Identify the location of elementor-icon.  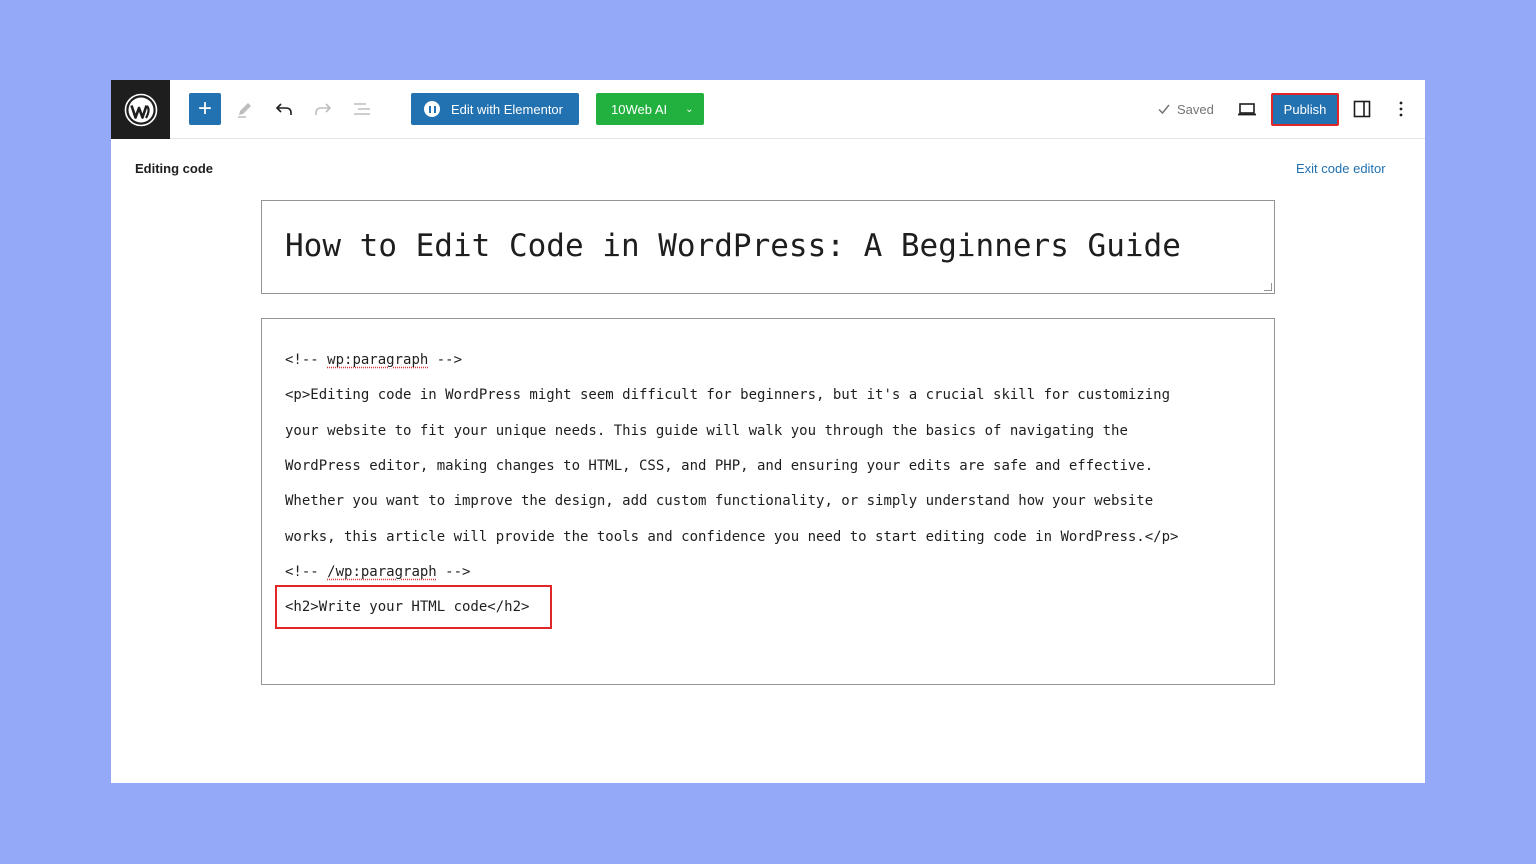
(432, 109).